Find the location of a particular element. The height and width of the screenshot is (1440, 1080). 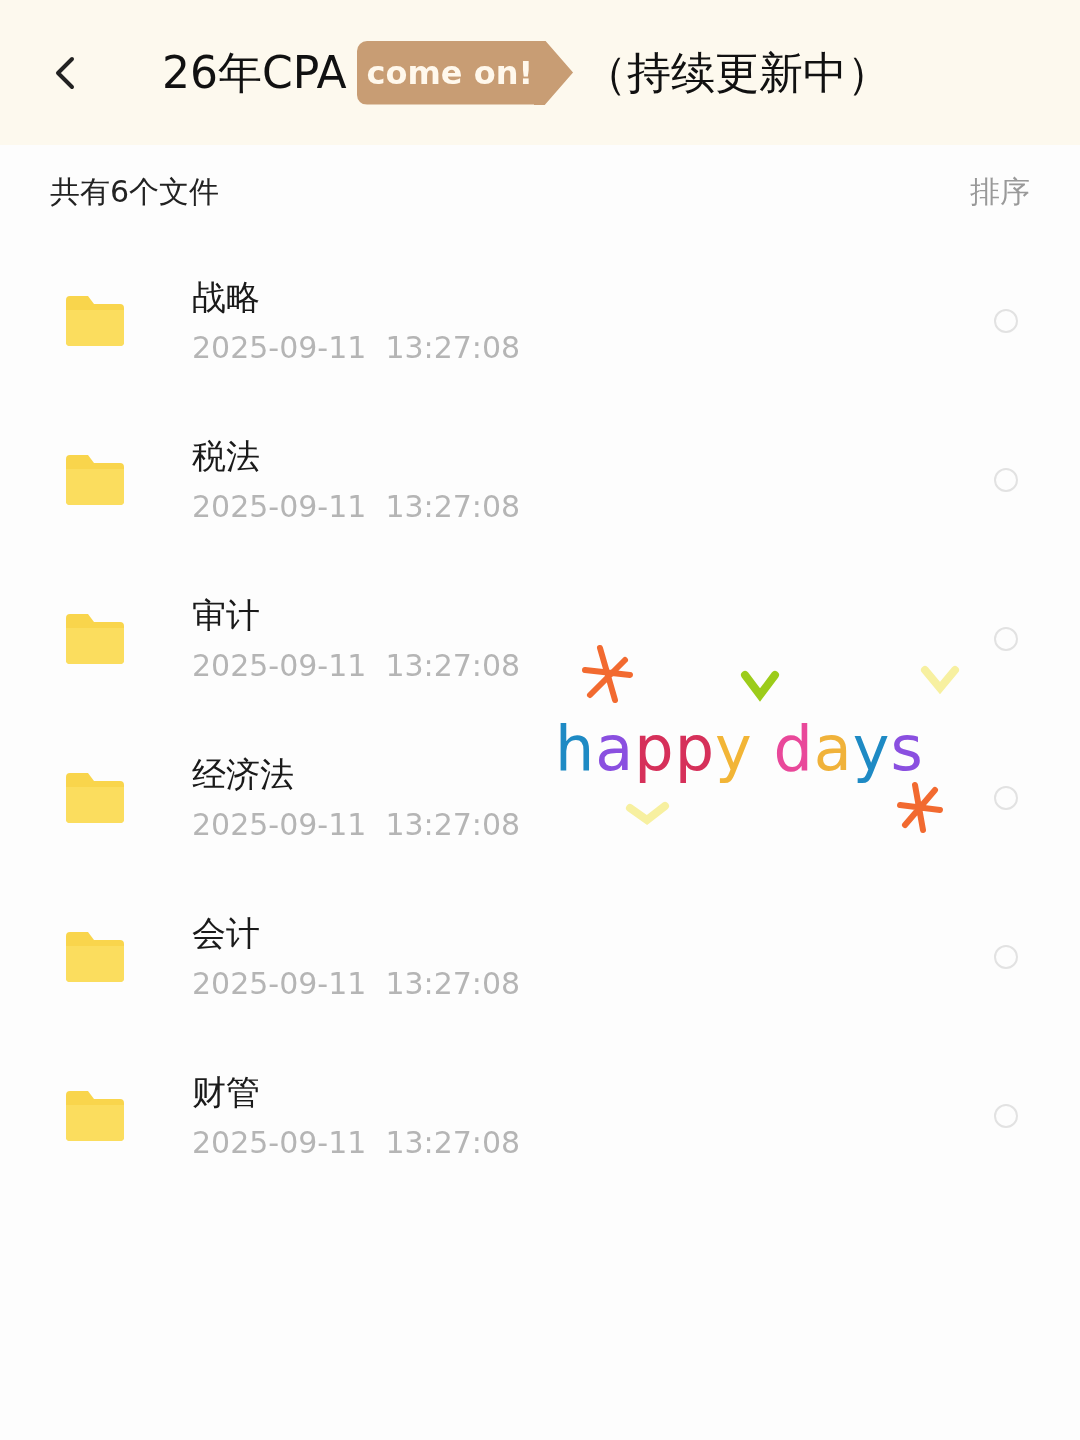

file-name: 审计 is located at coordinates (226, 615).